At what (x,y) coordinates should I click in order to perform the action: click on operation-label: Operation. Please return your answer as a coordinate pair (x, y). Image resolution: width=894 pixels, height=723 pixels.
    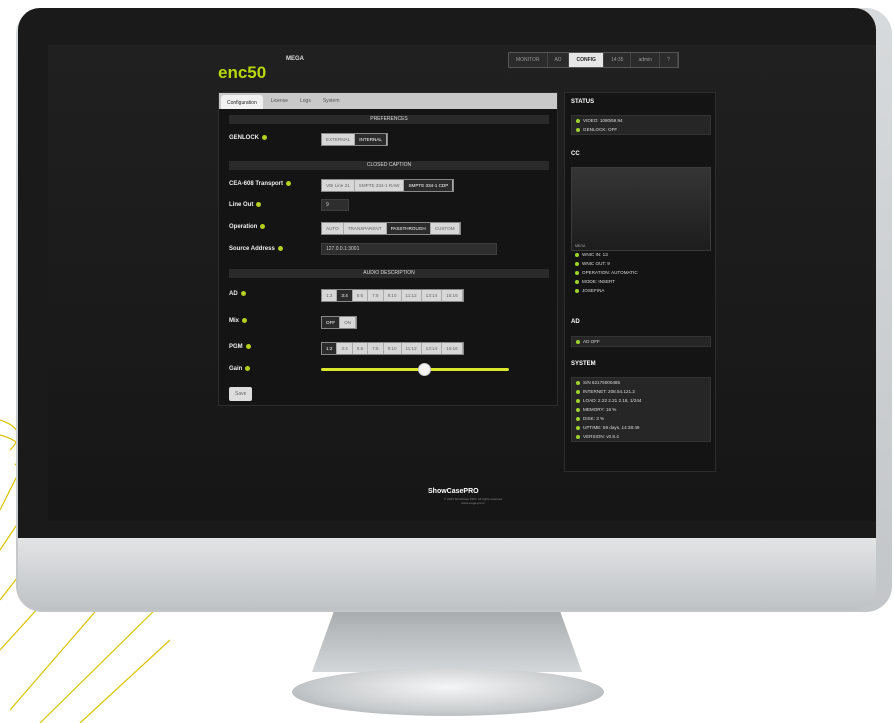
    Looking at the image, I should click on (247, 227).